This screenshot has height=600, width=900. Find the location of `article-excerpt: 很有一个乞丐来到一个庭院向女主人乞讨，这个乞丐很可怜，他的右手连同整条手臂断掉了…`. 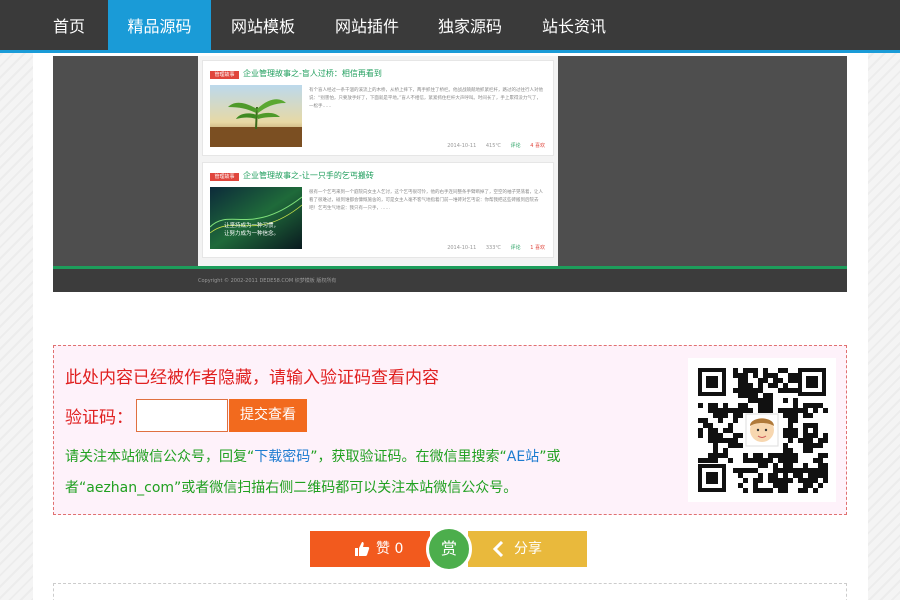

article-excerpt: 很有一个乞丐来到一个庭院向女主人乞讨，这个乞丐很可怜，他的右手连同整条手臂断掉了… is located at coordinates (426, 200).